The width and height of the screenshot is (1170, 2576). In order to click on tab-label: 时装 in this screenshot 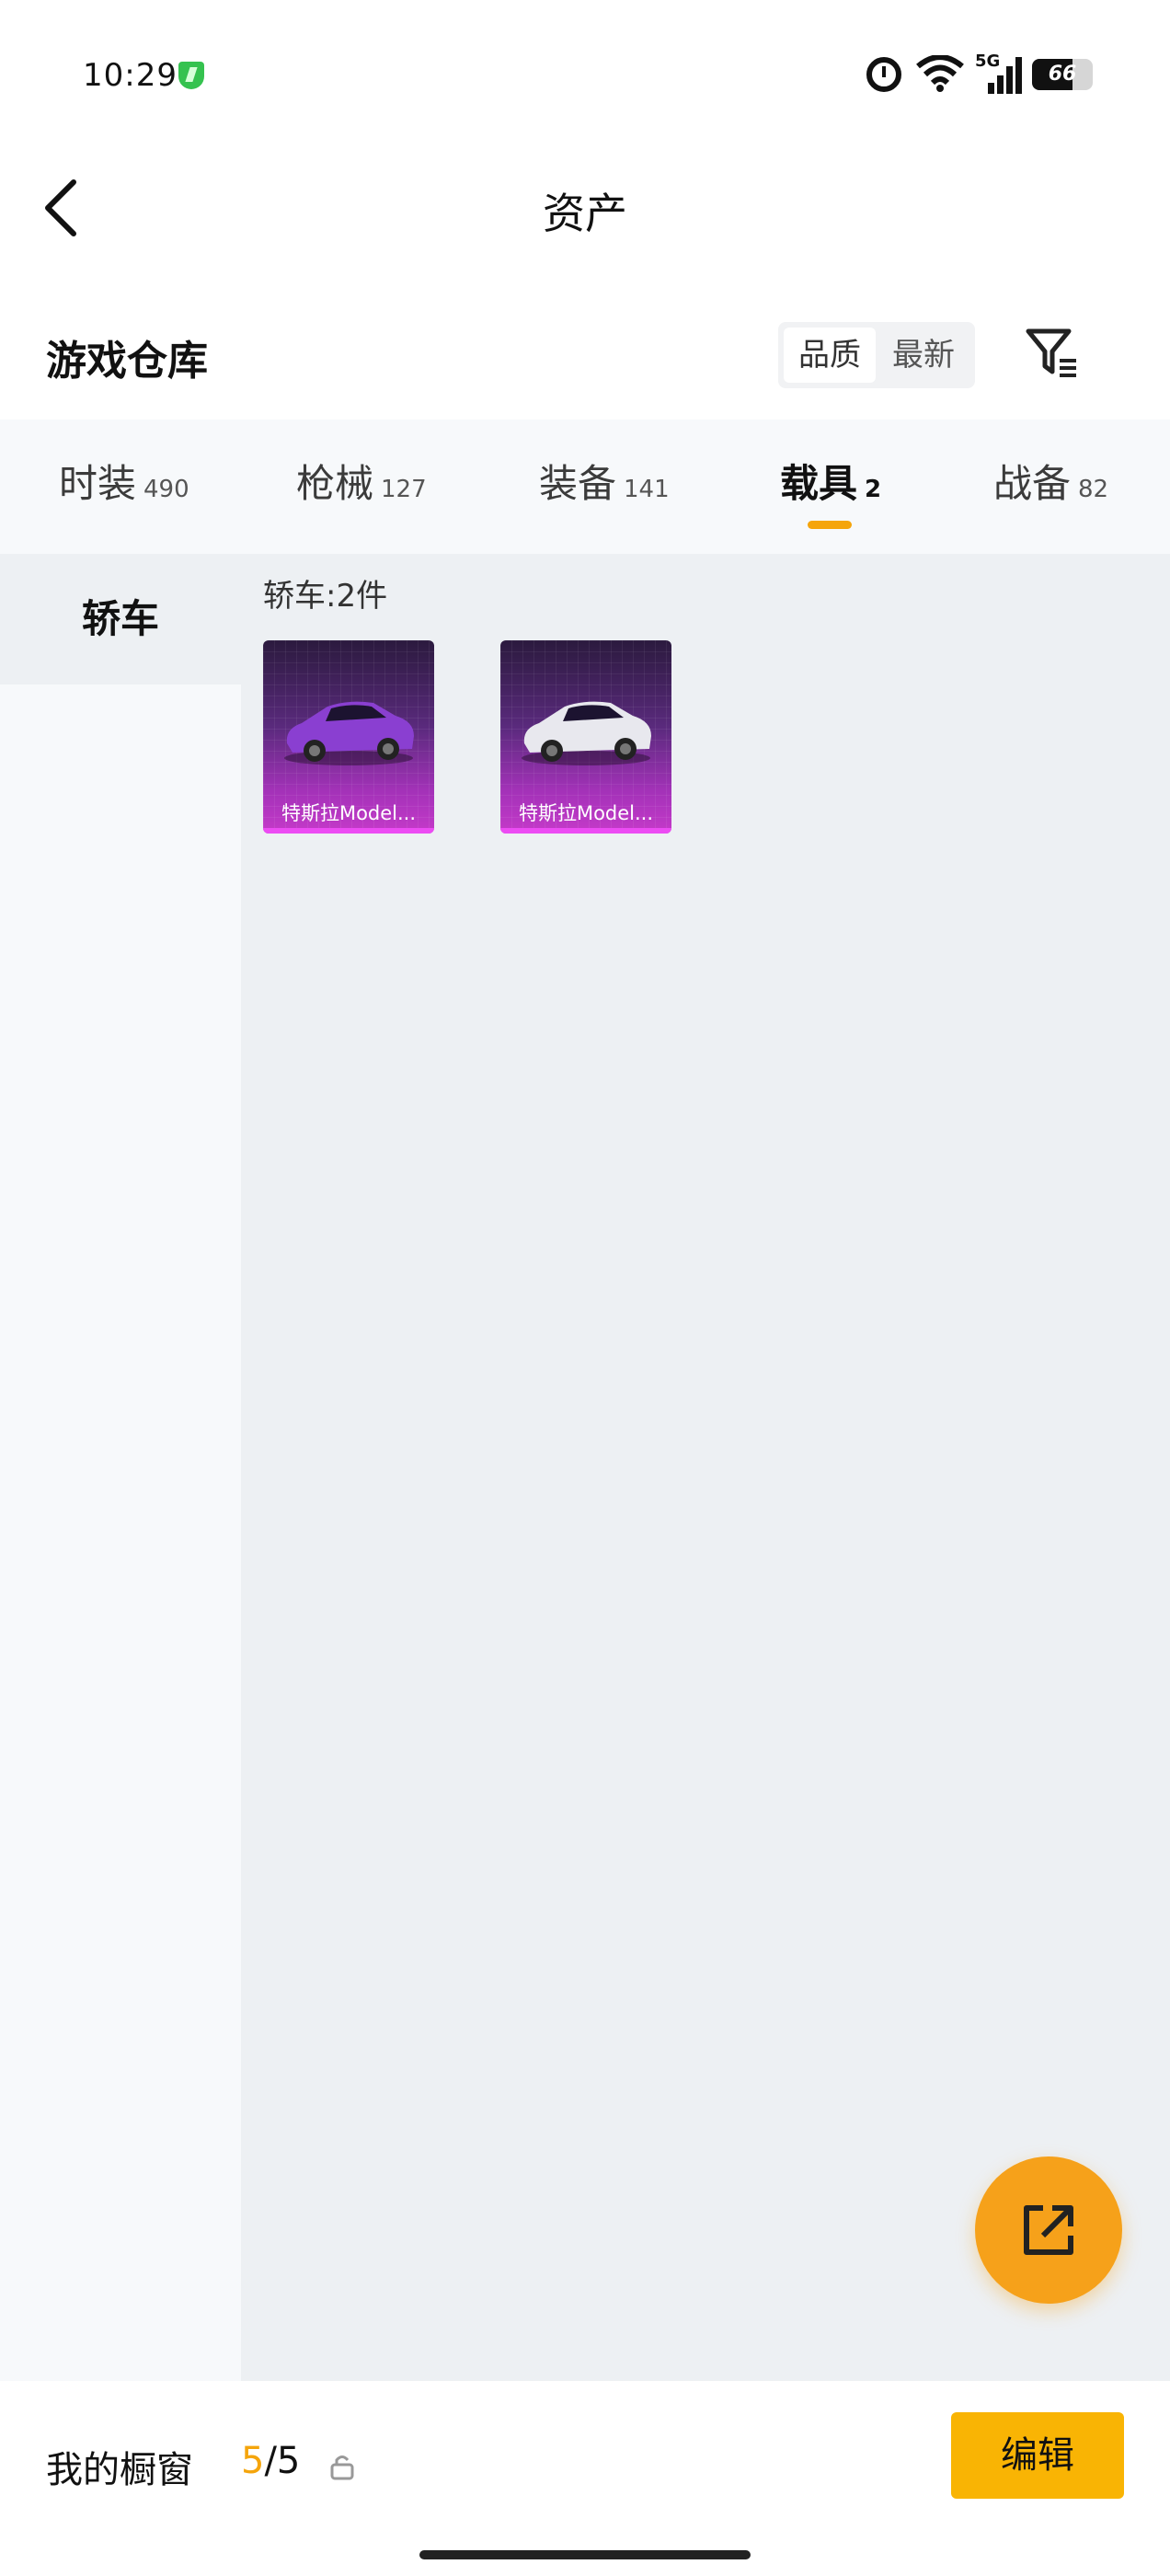, I will do `click(98, 483)`.